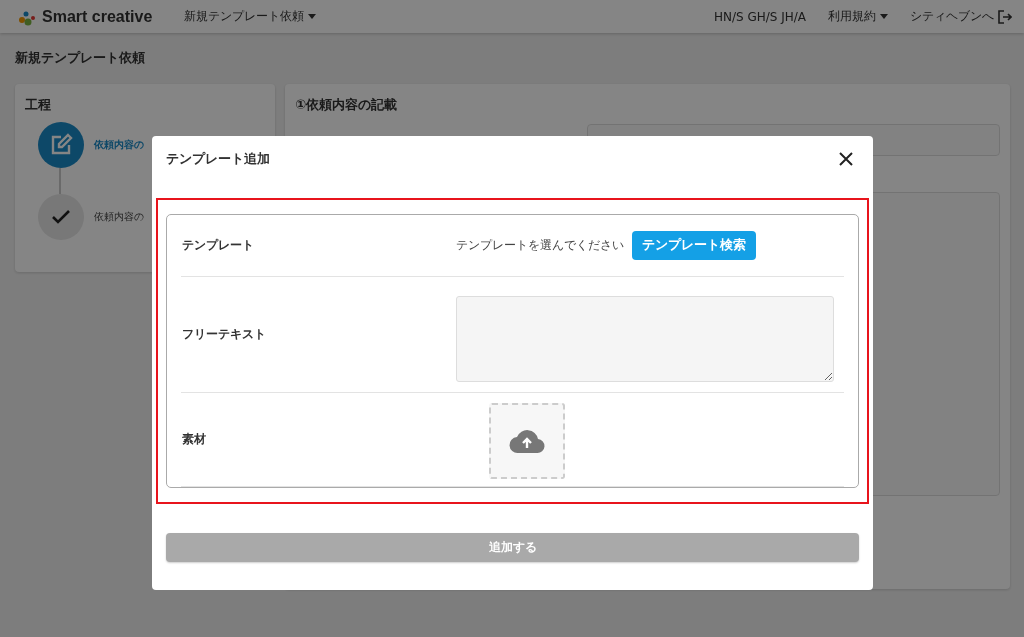 The width and height of the screenshot is (1024, 637). What do you see at coordinates (80, 58) in the screenshot?
I see `page-title: 新規テンプレート依頼` at bounding box center [80, 58].